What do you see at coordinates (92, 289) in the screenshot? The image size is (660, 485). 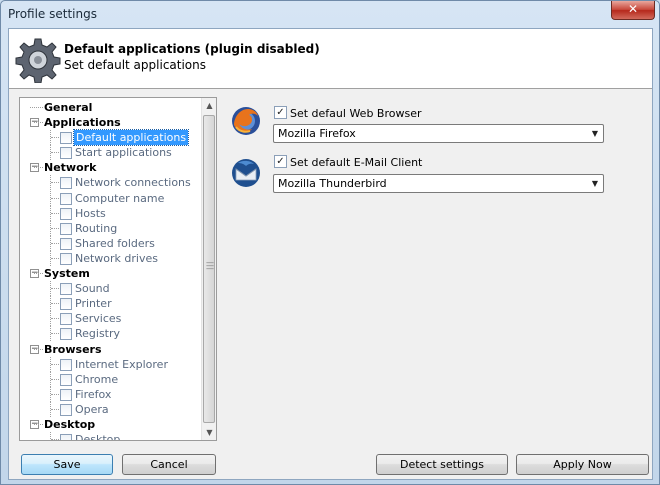 I see `tree-item-label: Sound` at bounding box center [92, 289].